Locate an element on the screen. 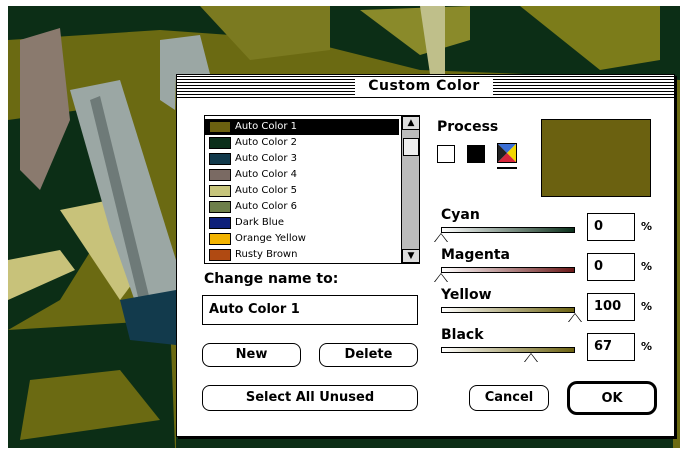 This screenshot has height=451, width=684. list-item: Rusty Brown is located at coordinates (302, 255).